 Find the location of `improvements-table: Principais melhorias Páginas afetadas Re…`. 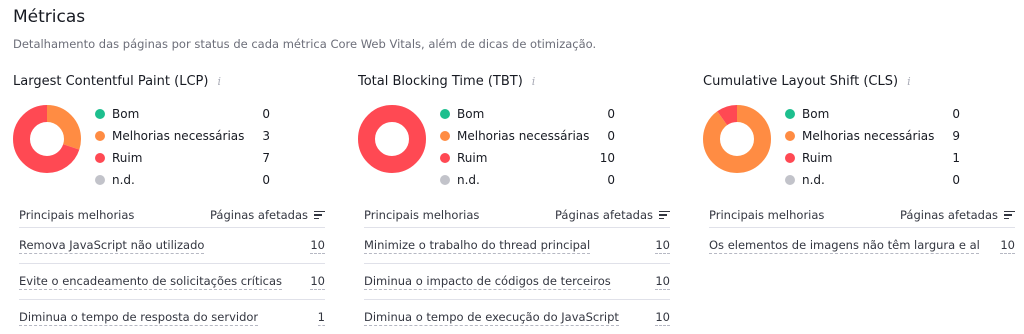

improvements-table: Principais melhorias Páginas afetadas Re… is located at coordinates (172, 268).